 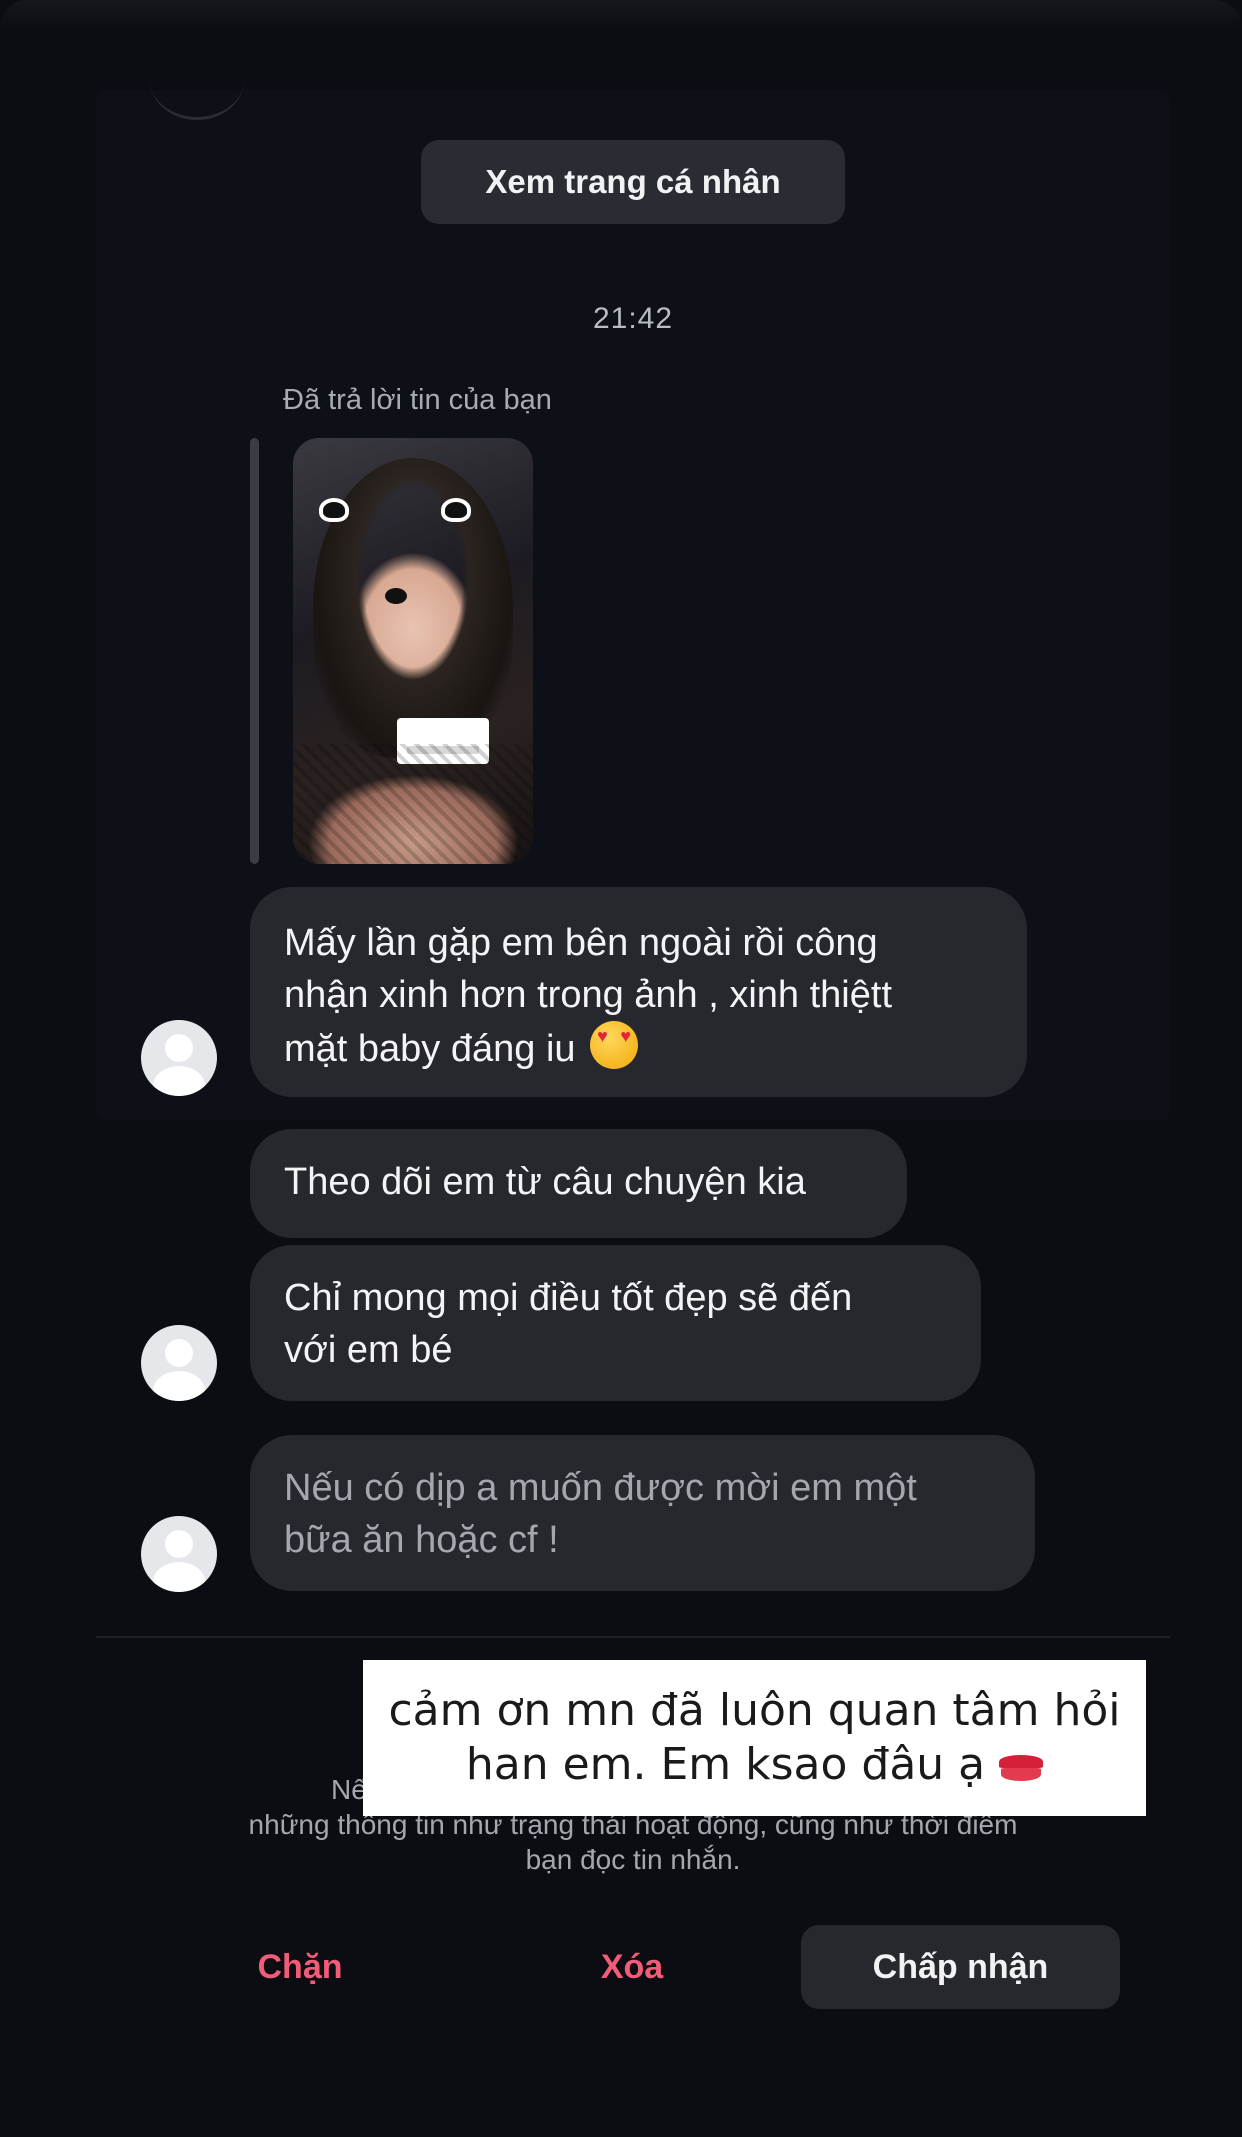 I want to click on view-profile-button: Xem trang cá nhân, so click(x=633, y=182).